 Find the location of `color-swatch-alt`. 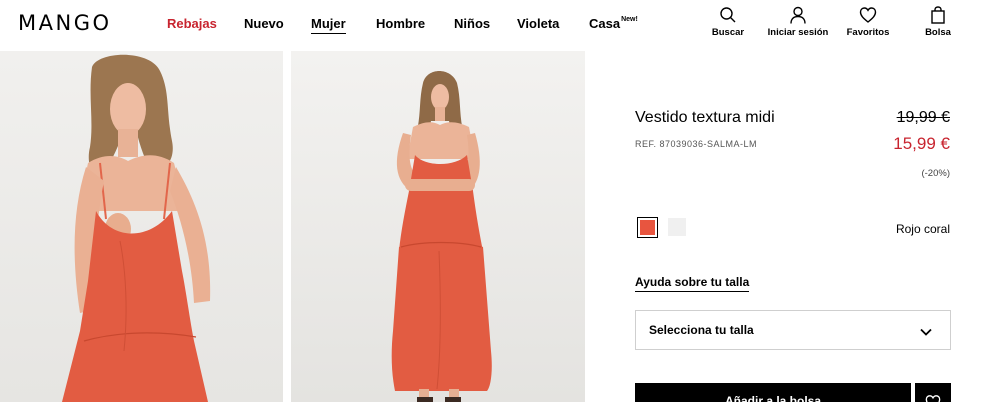

color-swatch-alt is located at coordinates (677, 227).